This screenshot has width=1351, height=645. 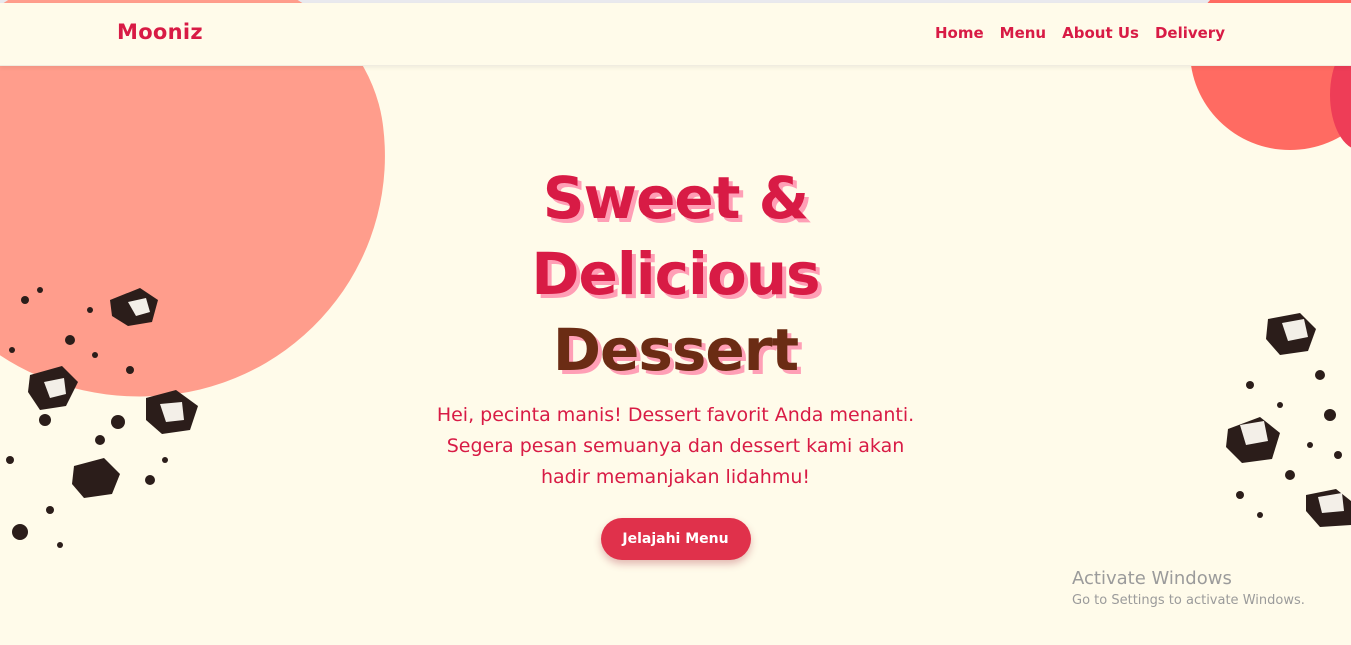 What do you see at coordinates (1023, 33) in the screenshot?
I see `nav-link-menu: Menu` at bounding box center [1023, 33].